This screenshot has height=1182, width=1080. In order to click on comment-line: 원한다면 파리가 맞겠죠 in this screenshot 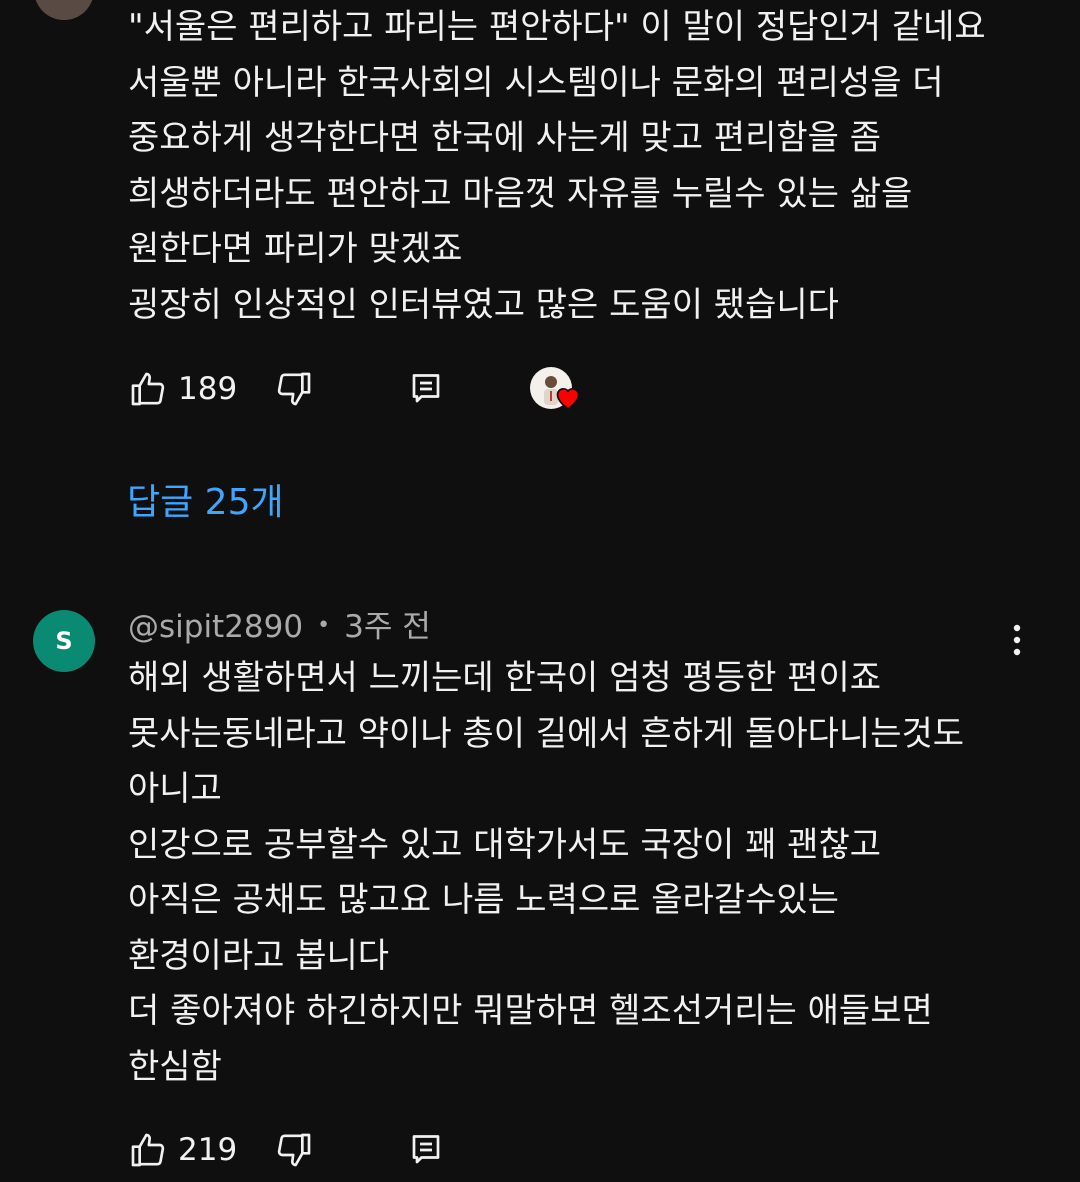, I will do `click(295, 249)`.